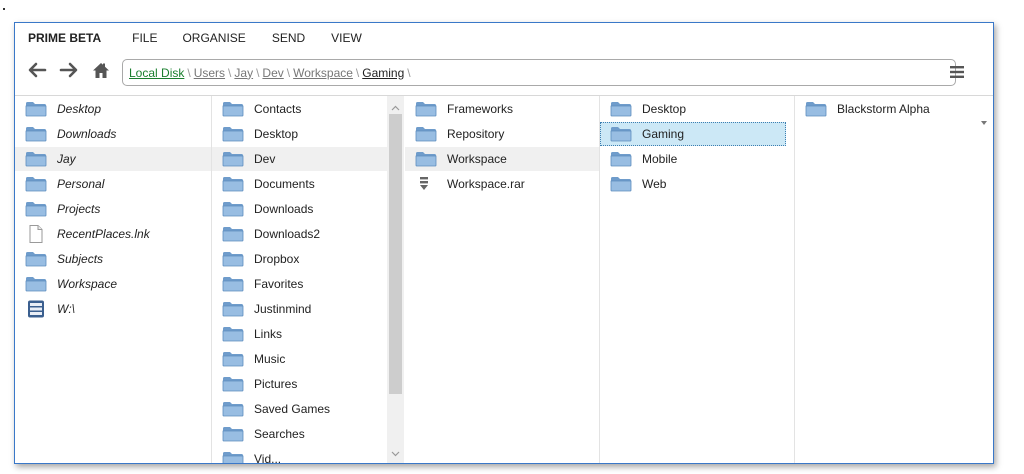  What do you see at coordinates (36, 234) in the screenshot?
I see `file-icon` at bounding box center [36, 234].